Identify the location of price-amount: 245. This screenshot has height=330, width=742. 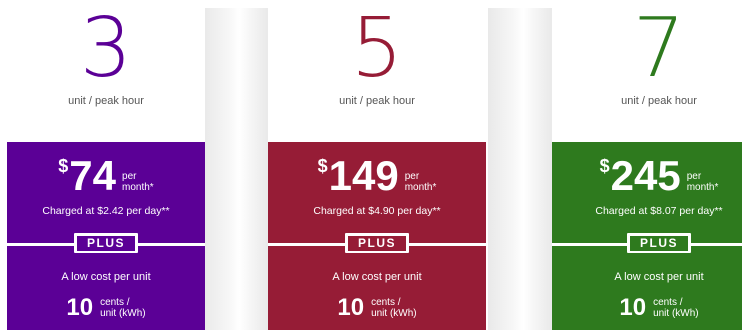
(645, 175).